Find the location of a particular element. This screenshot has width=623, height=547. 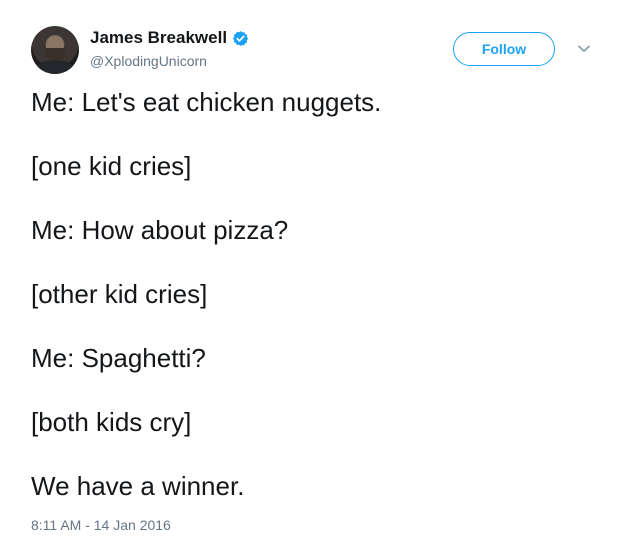

more-options-button is located at coordinates (584, 49).